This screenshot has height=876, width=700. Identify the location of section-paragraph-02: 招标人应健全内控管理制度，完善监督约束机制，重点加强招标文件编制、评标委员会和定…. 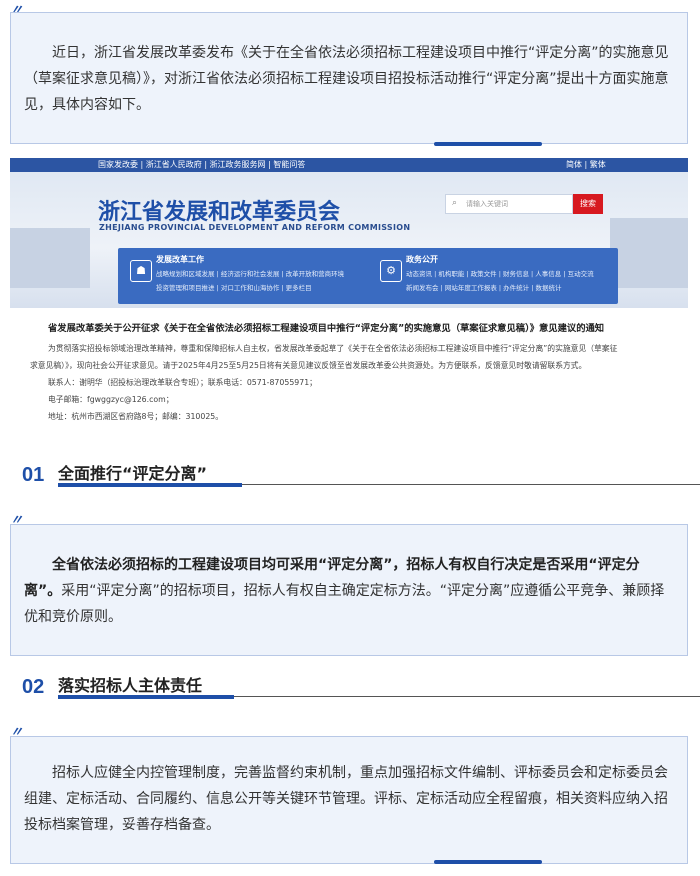
(346, 799).